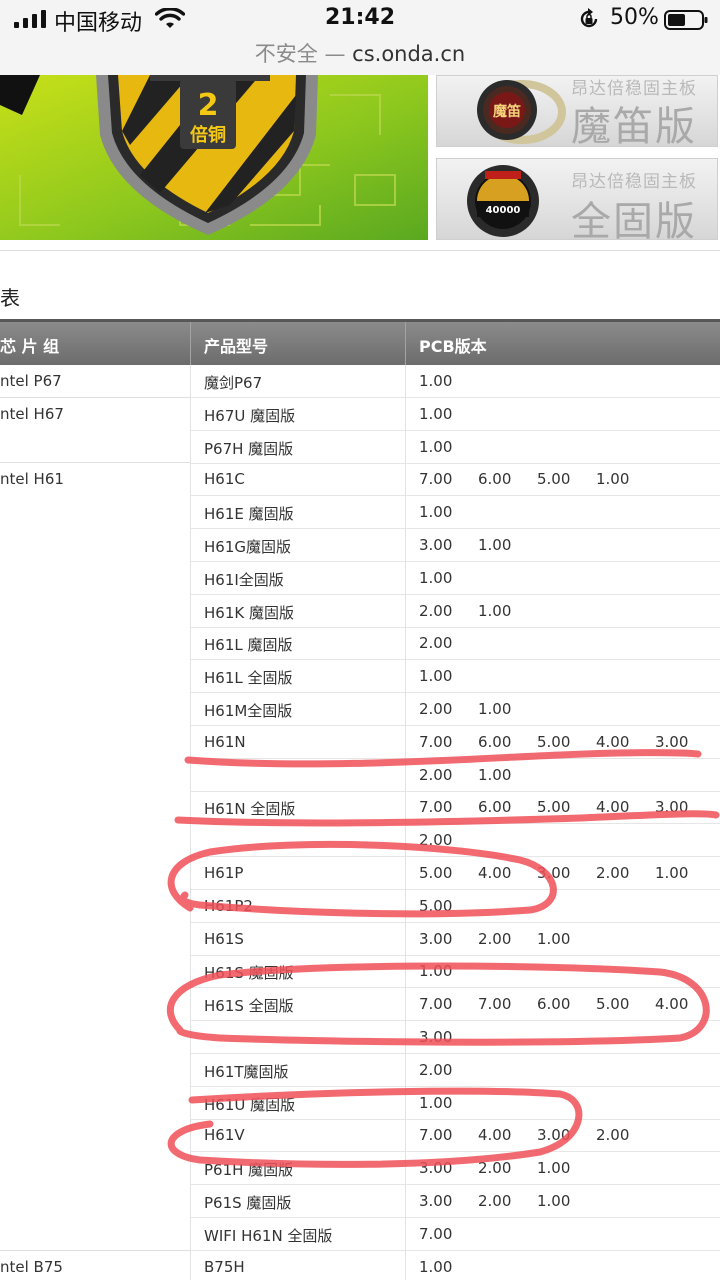 Image resolution: width=720 pixels, height=1280 pixels. What do you see at coordinates (503, 201) in the screenshot?
I see `capacitor-emblem-icon: 40000` at bounding box center [503, 201].